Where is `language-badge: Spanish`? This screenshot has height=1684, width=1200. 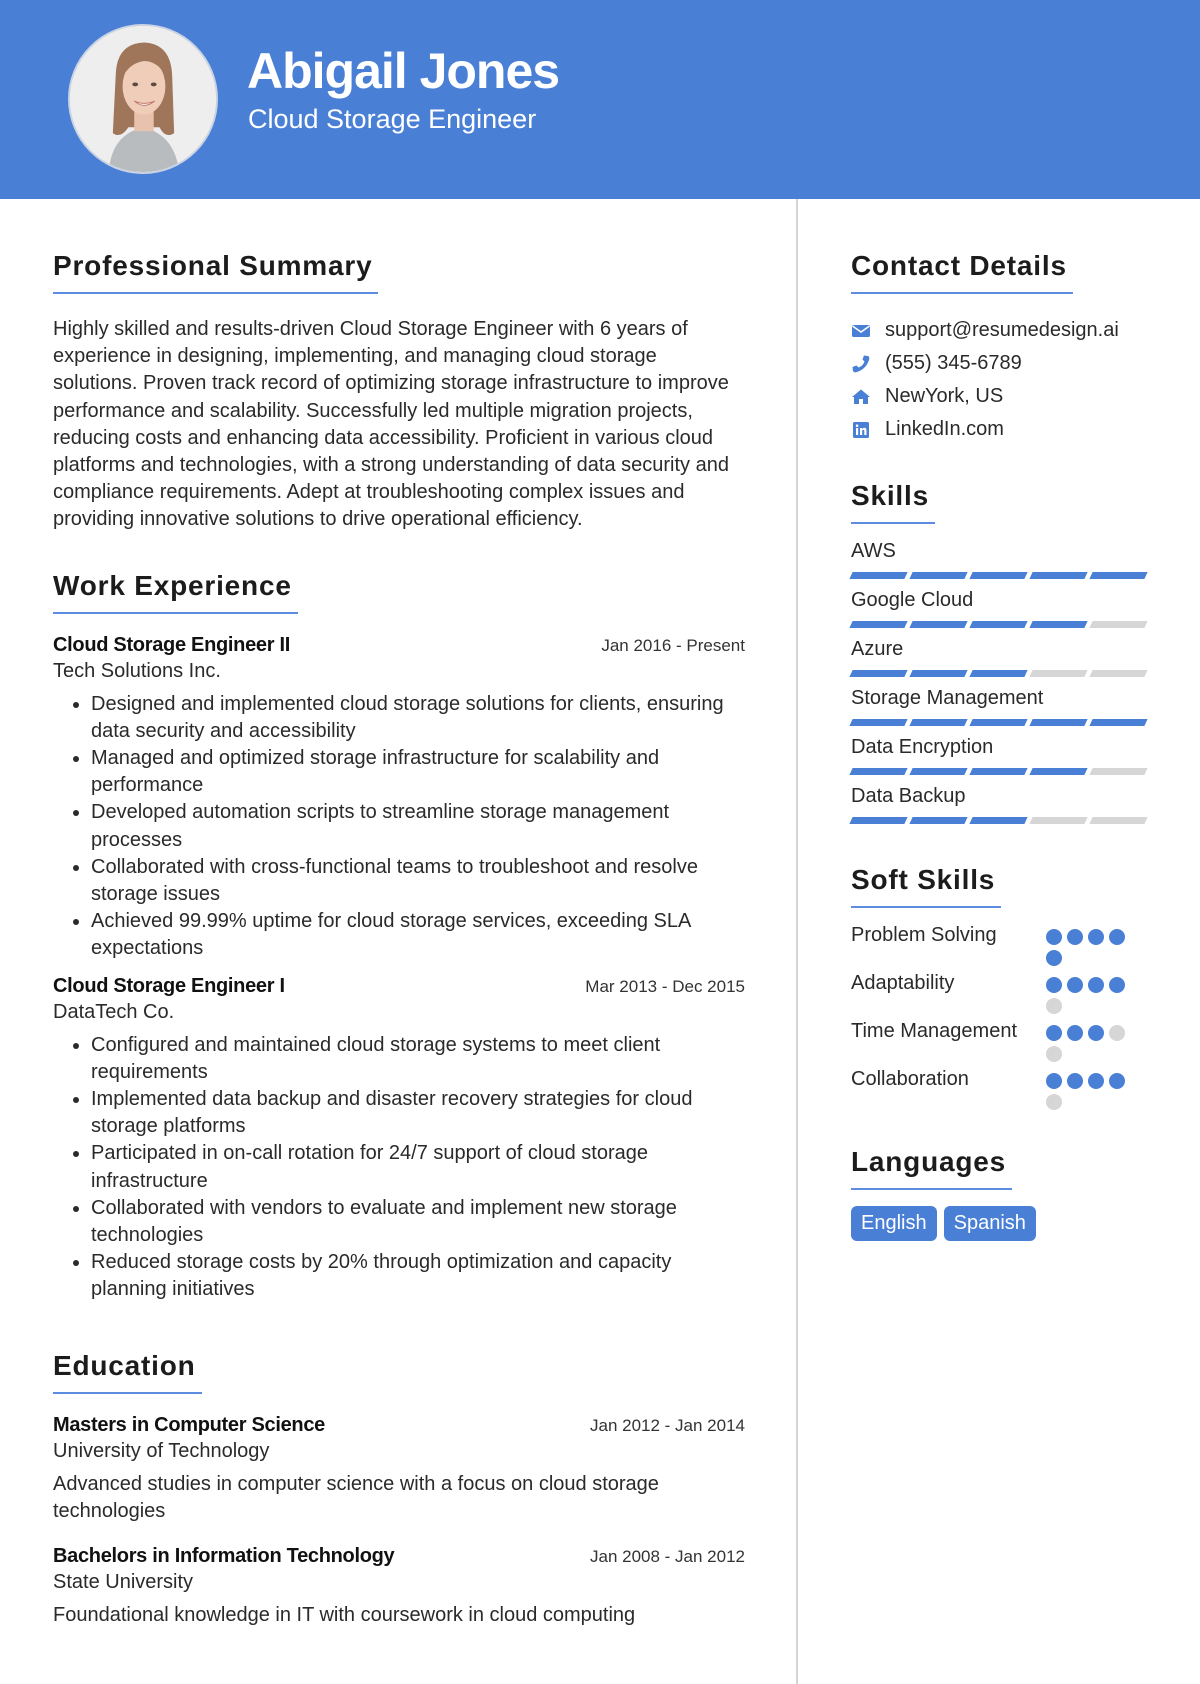 language-badge: Spanish is located at coordinates (989, 1223).